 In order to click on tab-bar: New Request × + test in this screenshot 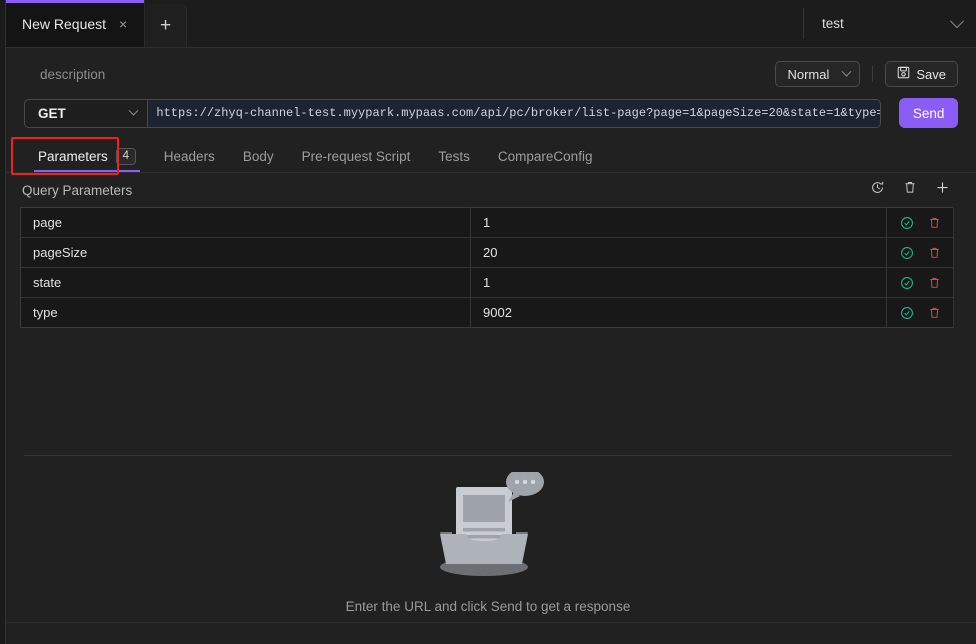, I will do `click(488, 24)`.